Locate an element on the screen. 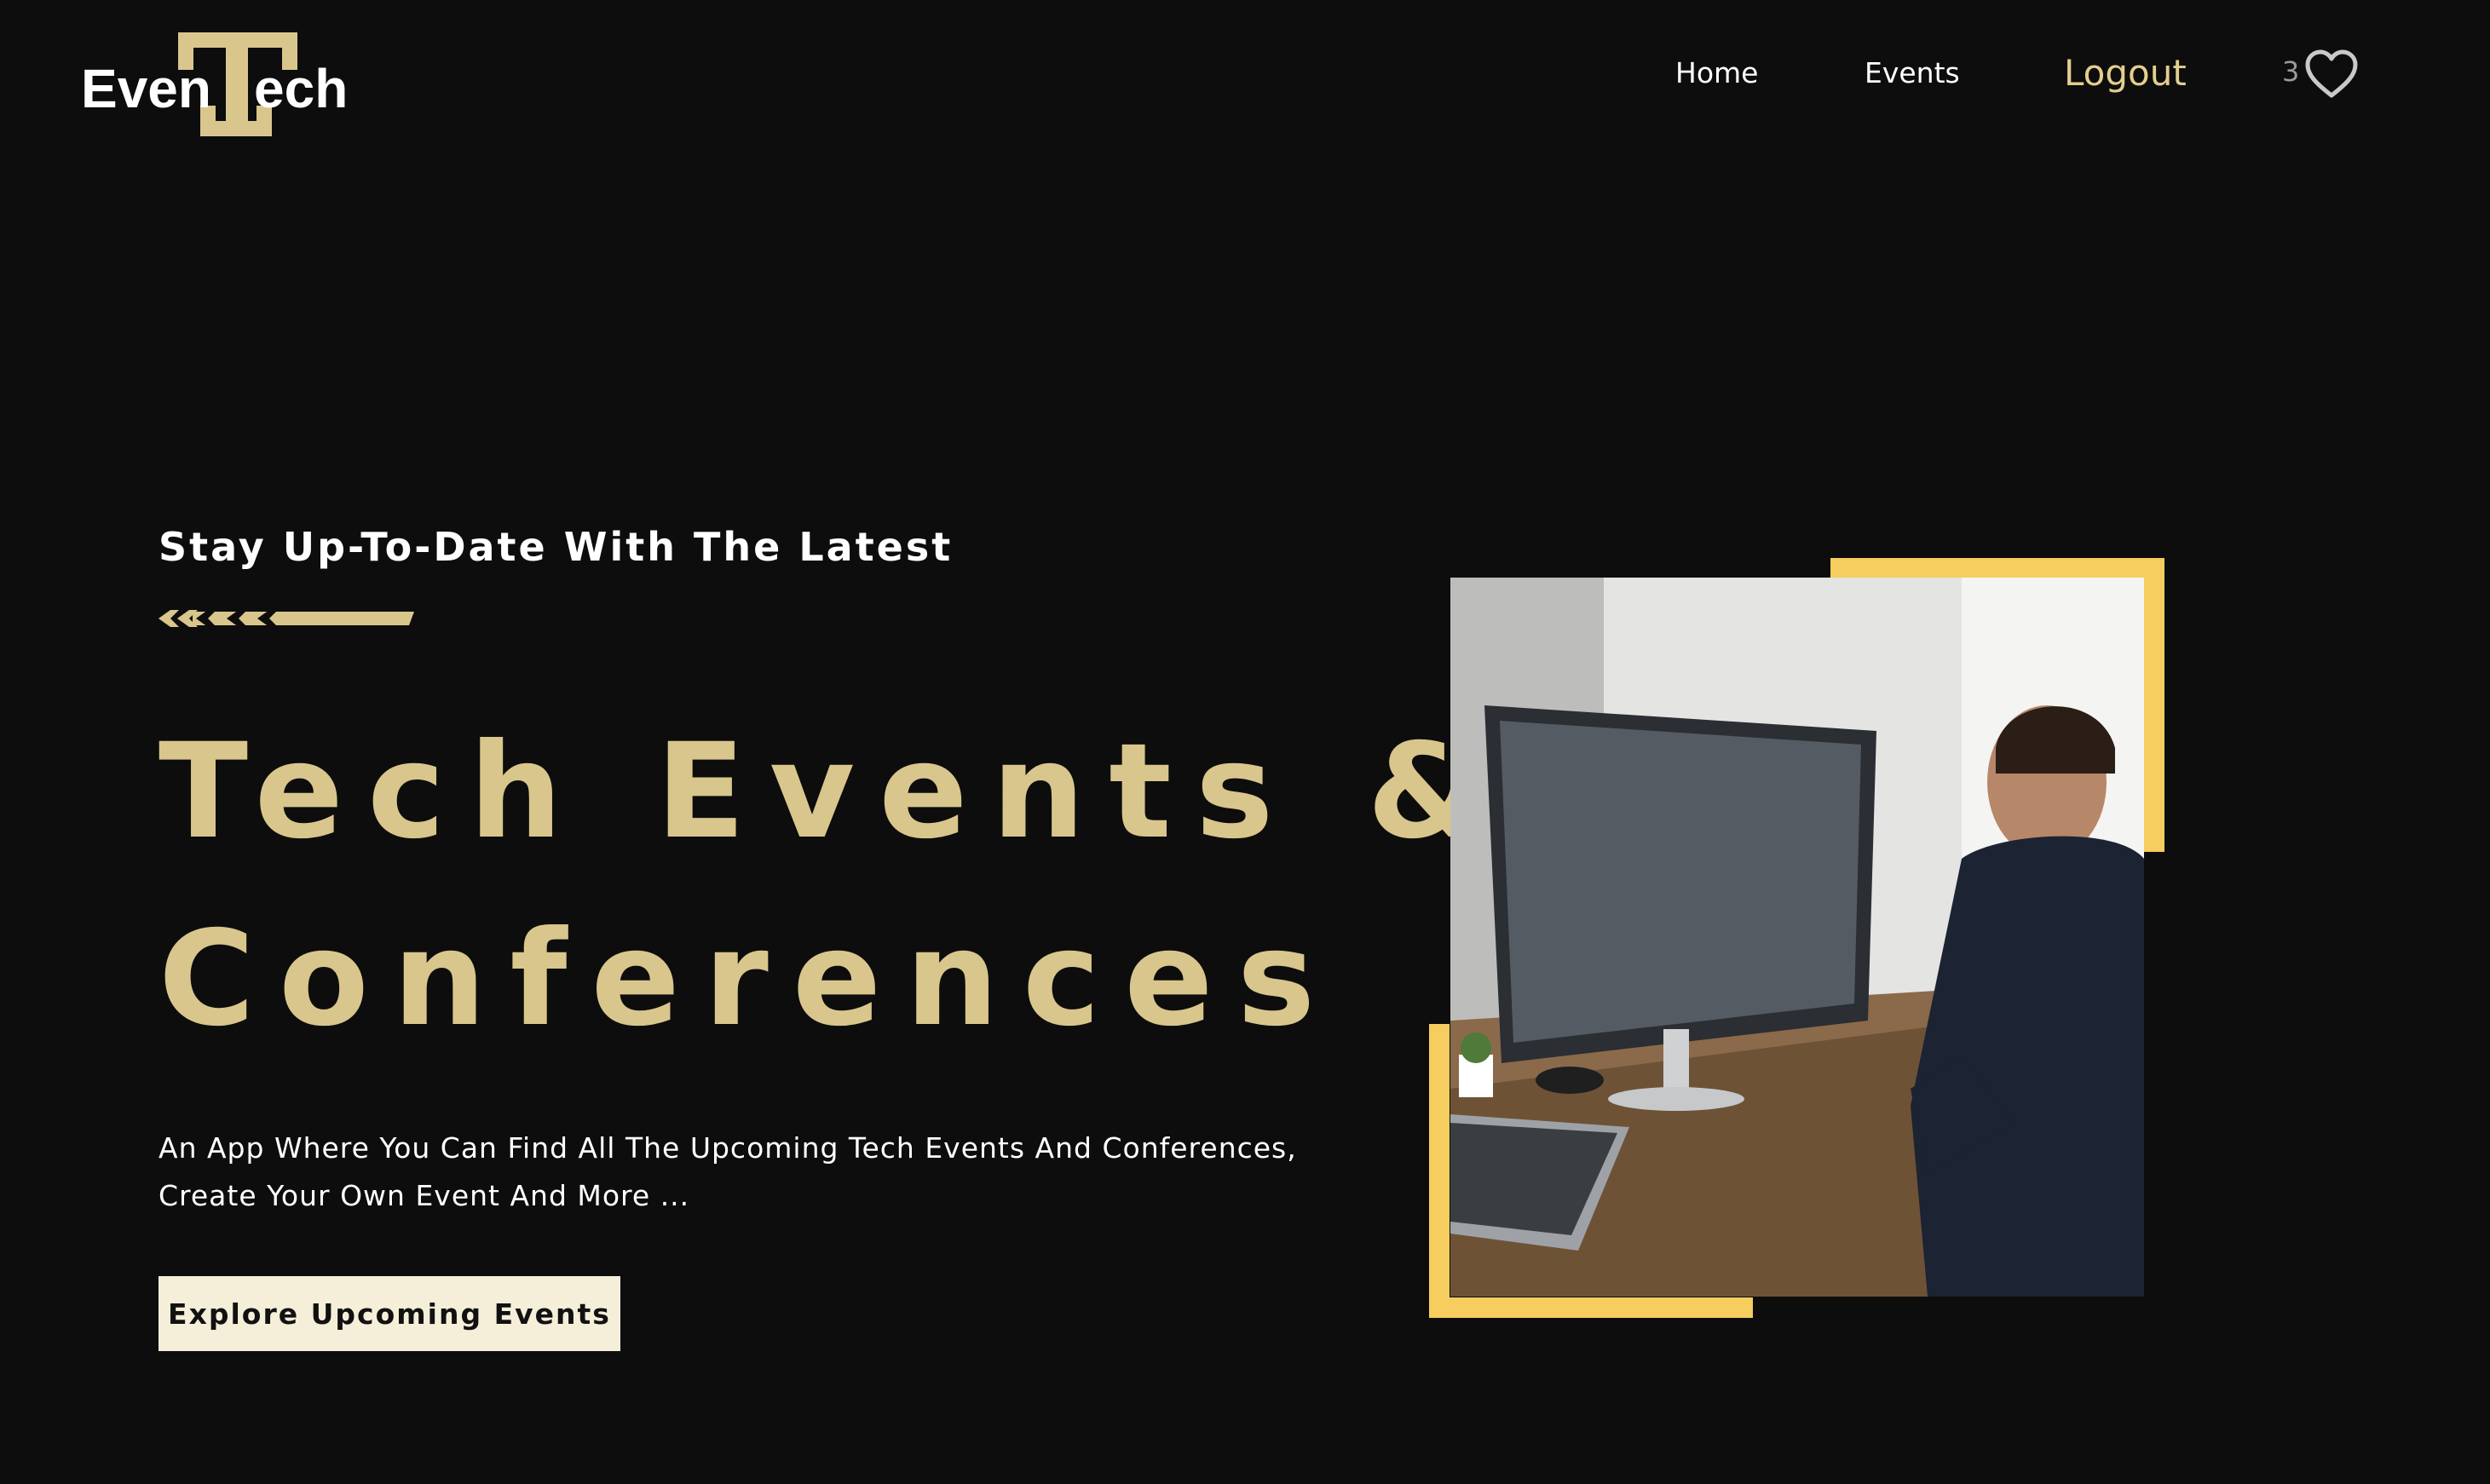 This screenshot has width=2490, height=1484. favorites-button: 3 is located at coordinates (2325, 75).